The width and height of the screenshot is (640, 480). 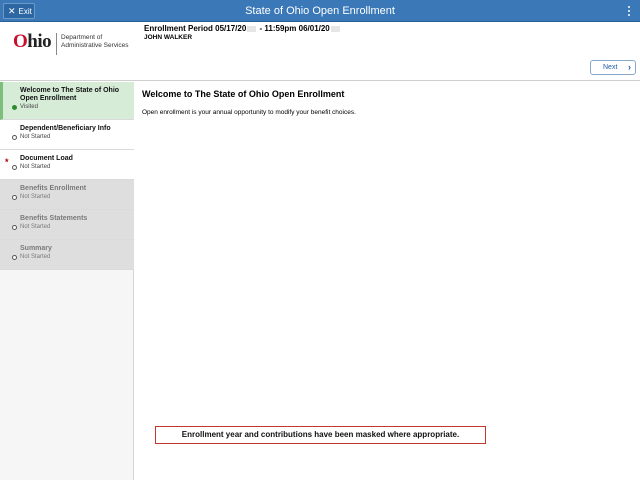 I want to click on step-title: Benefits Statements, so click(x=54, y=218).